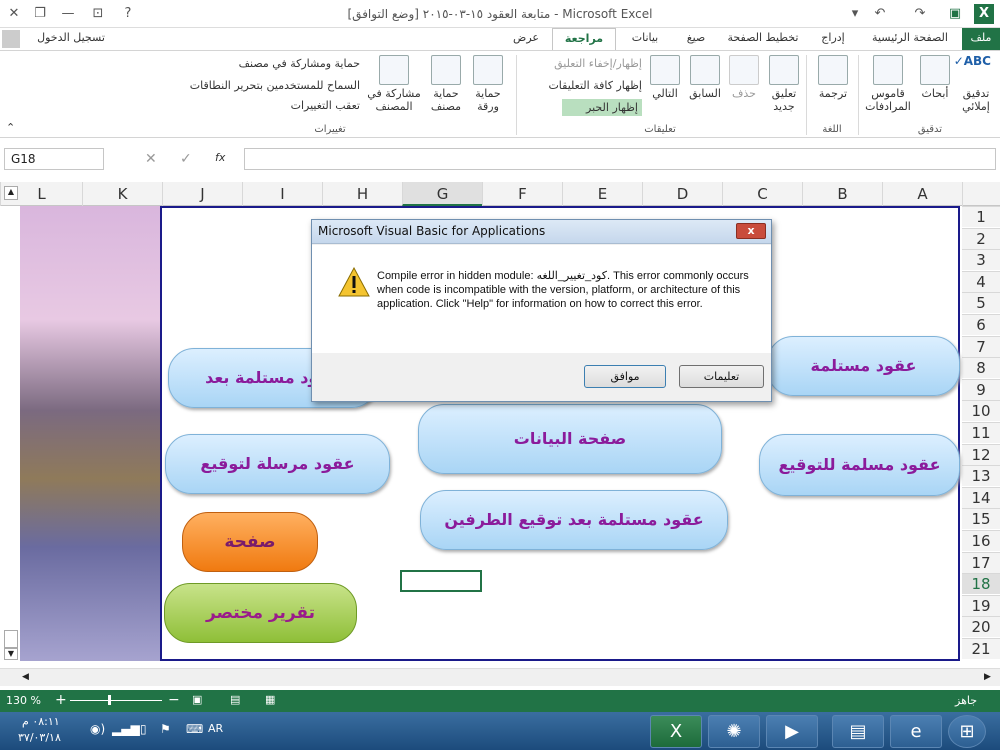 The image size is (1000, 750). I want to click on volume-icon: ◉), so click(97, 729).